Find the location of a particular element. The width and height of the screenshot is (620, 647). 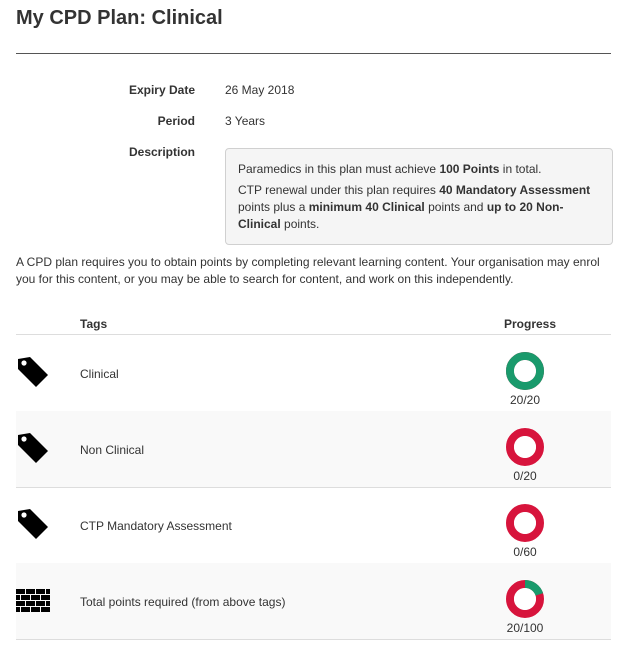

expiry-date-label: Expiry Date is located at coordinates (161, 90).